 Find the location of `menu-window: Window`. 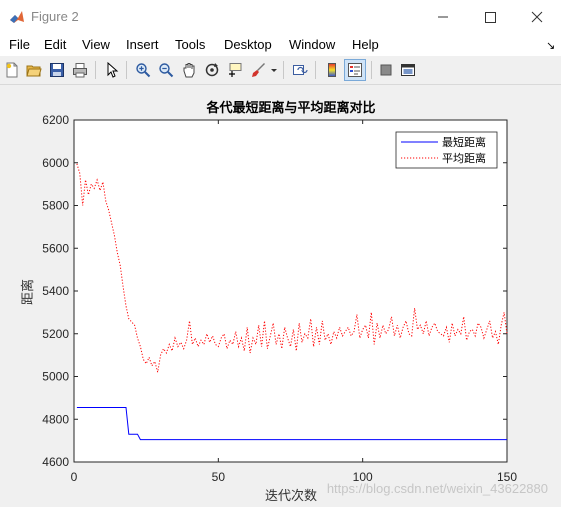

menu-window: Window is located at coordinates (312, 44).